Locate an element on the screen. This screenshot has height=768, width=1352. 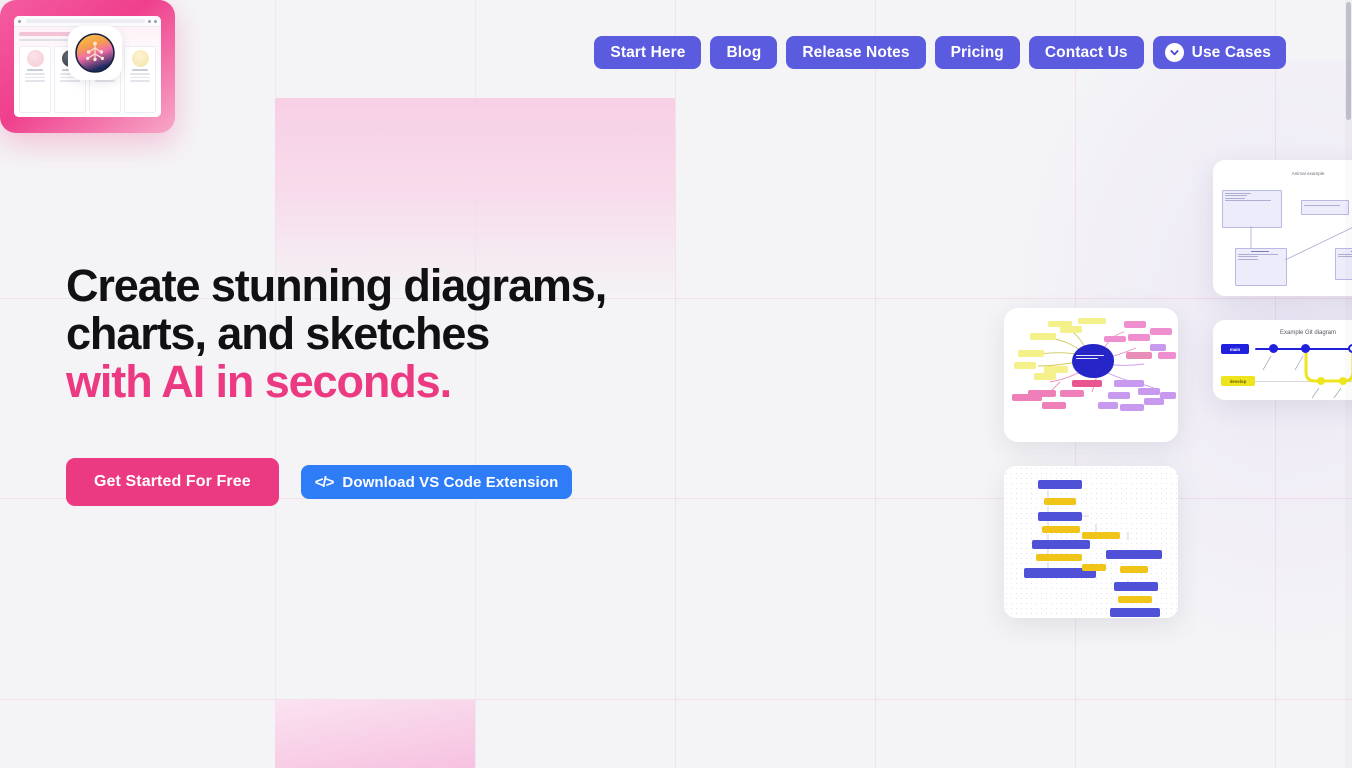
nav-start-here: Start Here is located at coordinates (648, 52).